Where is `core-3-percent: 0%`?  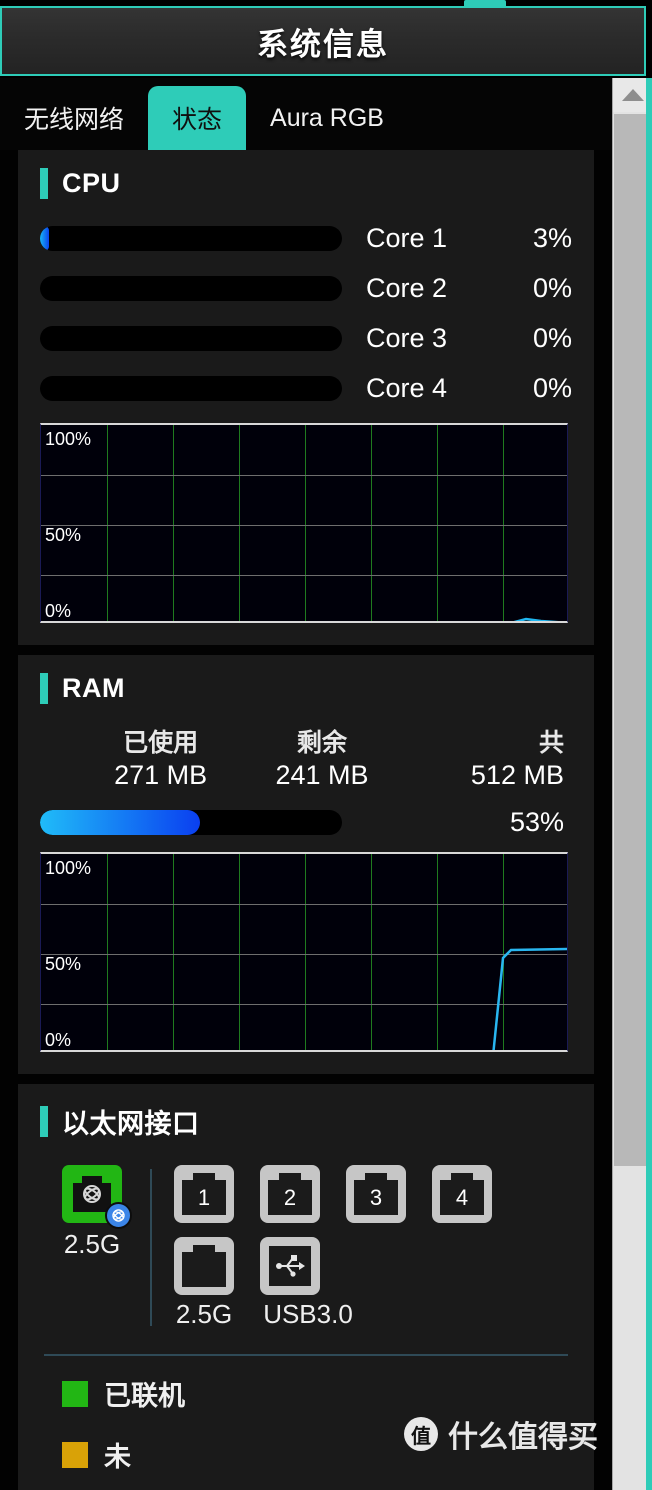 core-3-percent: 0% is located at coordinates (552, 338).